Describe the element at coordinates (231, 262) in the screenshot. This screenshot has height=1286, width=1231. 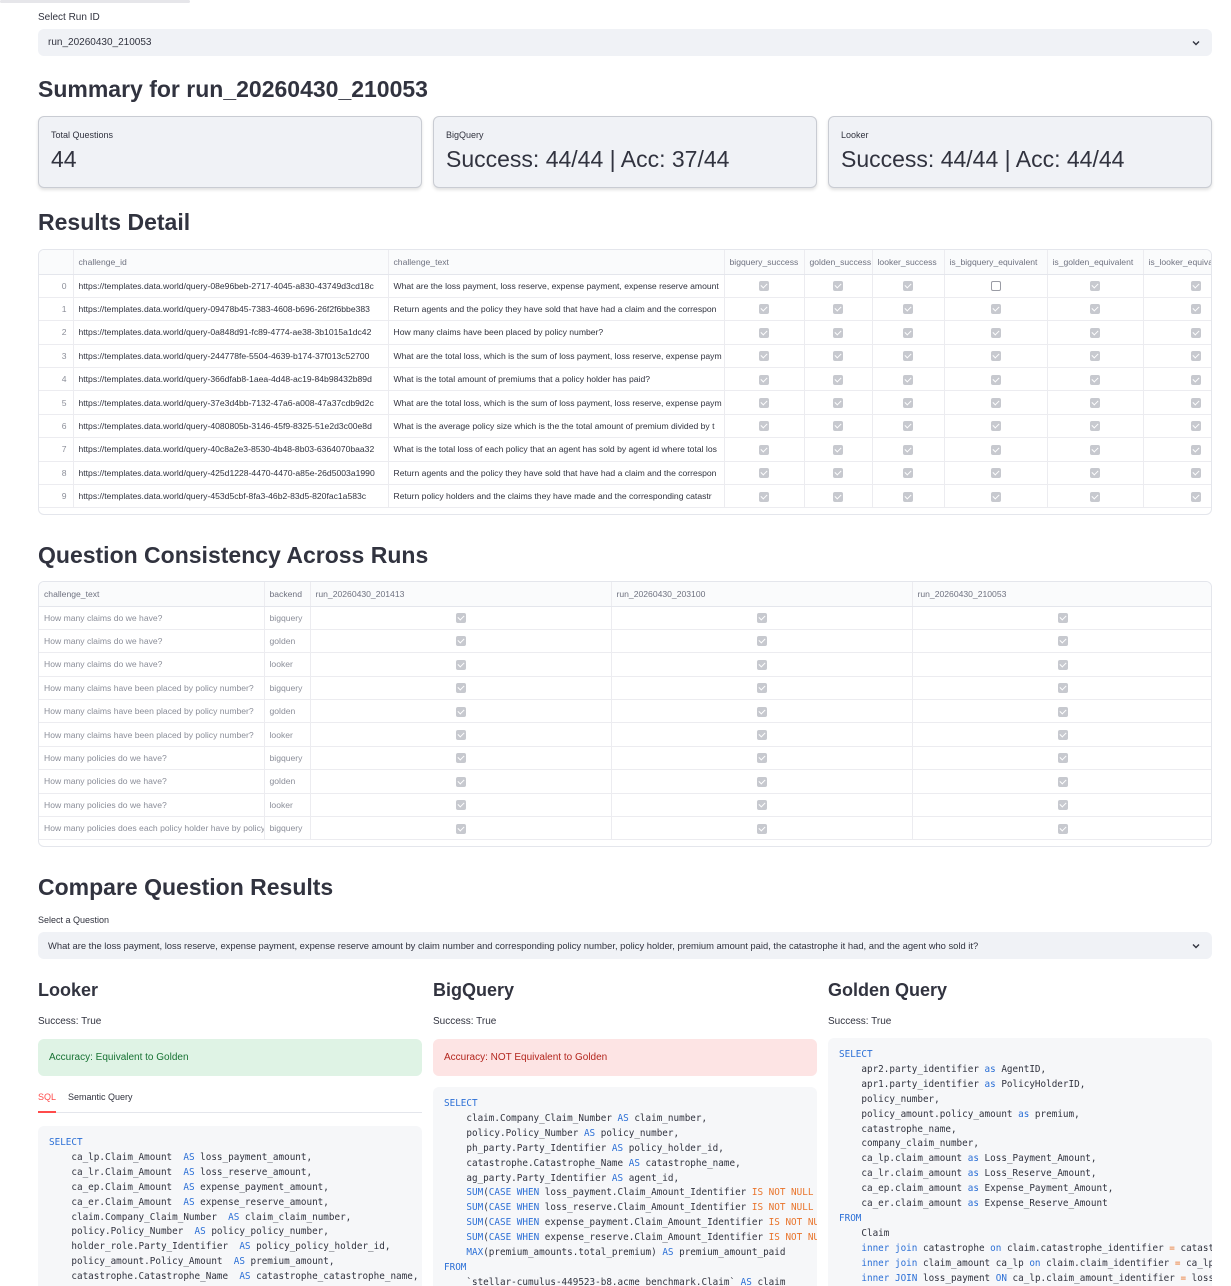
I see `column-header: challenge_id` at that location.